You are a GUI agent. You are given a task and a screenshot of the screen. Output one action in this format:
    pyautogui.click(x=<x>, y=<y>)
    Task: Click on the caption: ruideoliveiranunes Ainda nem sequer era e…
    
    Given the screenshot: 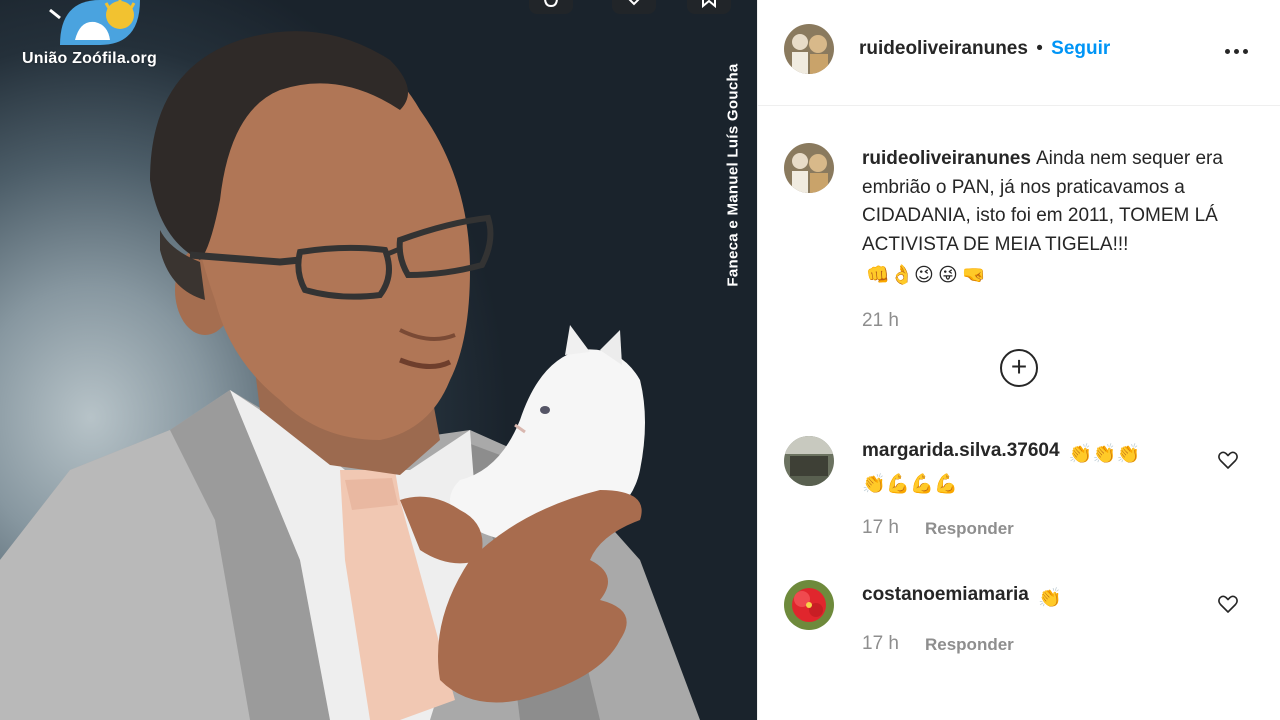 What is the action you would take?
    pyautogui.click(x=1052, y=216)
    